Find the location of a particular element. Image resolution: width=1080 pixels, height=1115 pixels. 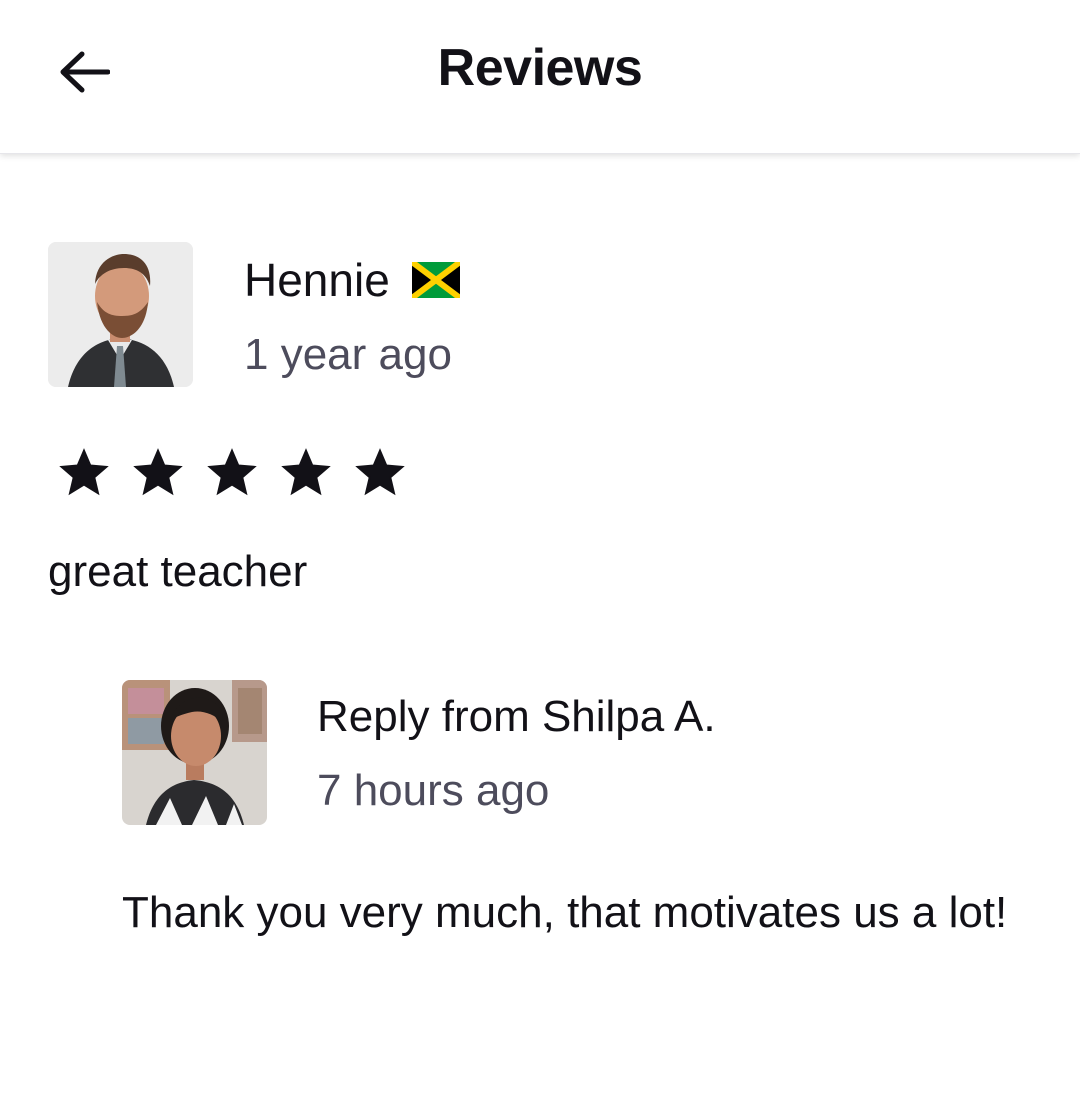

reviewer-name: Hennie is located at coordinates (317, 280).